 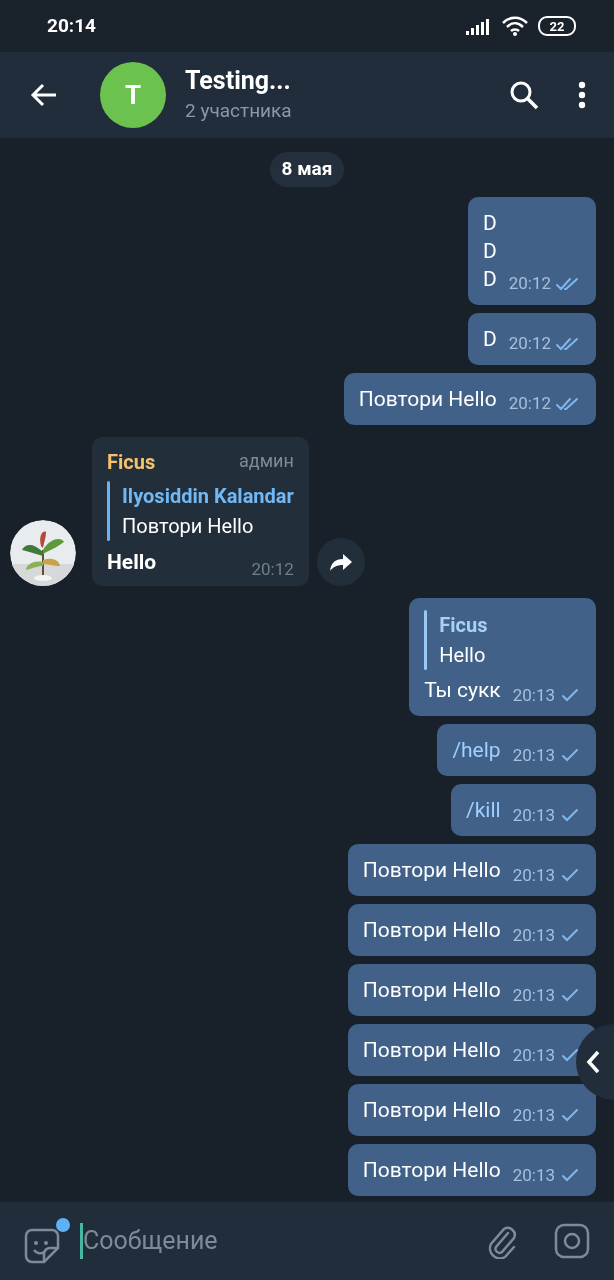 What do you see at coordinates (131, 462) in the screenshot?
I see `sender-name: Ficus` at bounding box center [131, 462].